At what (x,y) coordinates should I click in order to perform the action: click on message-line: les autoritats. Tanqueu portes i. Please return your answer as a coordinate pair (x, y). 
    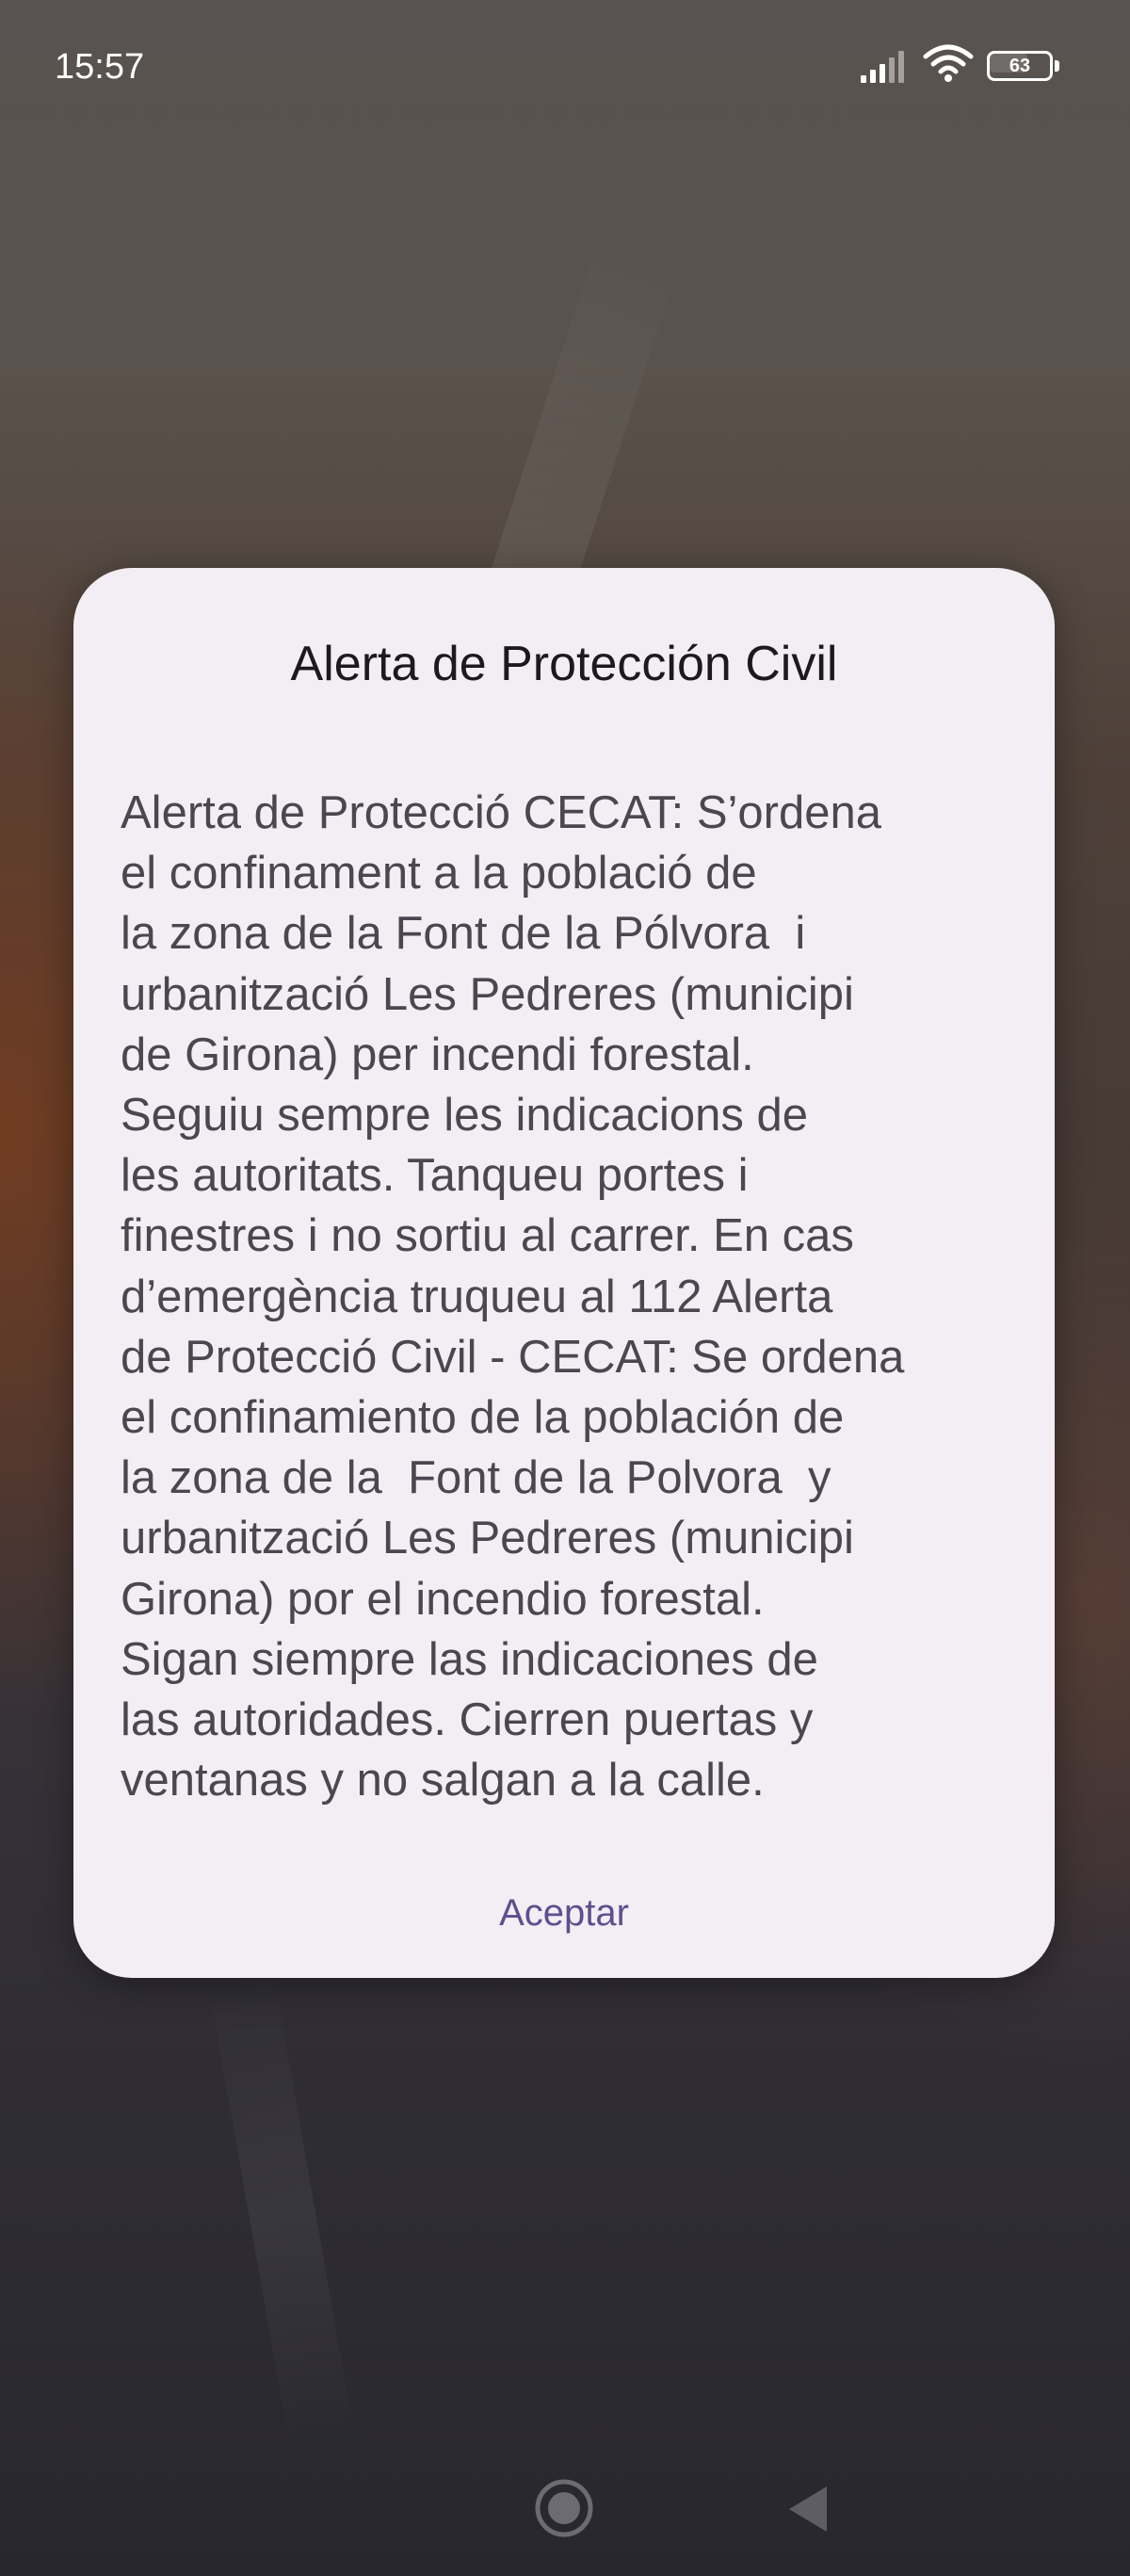
    Looking at the image, I should click on (435, 1176).